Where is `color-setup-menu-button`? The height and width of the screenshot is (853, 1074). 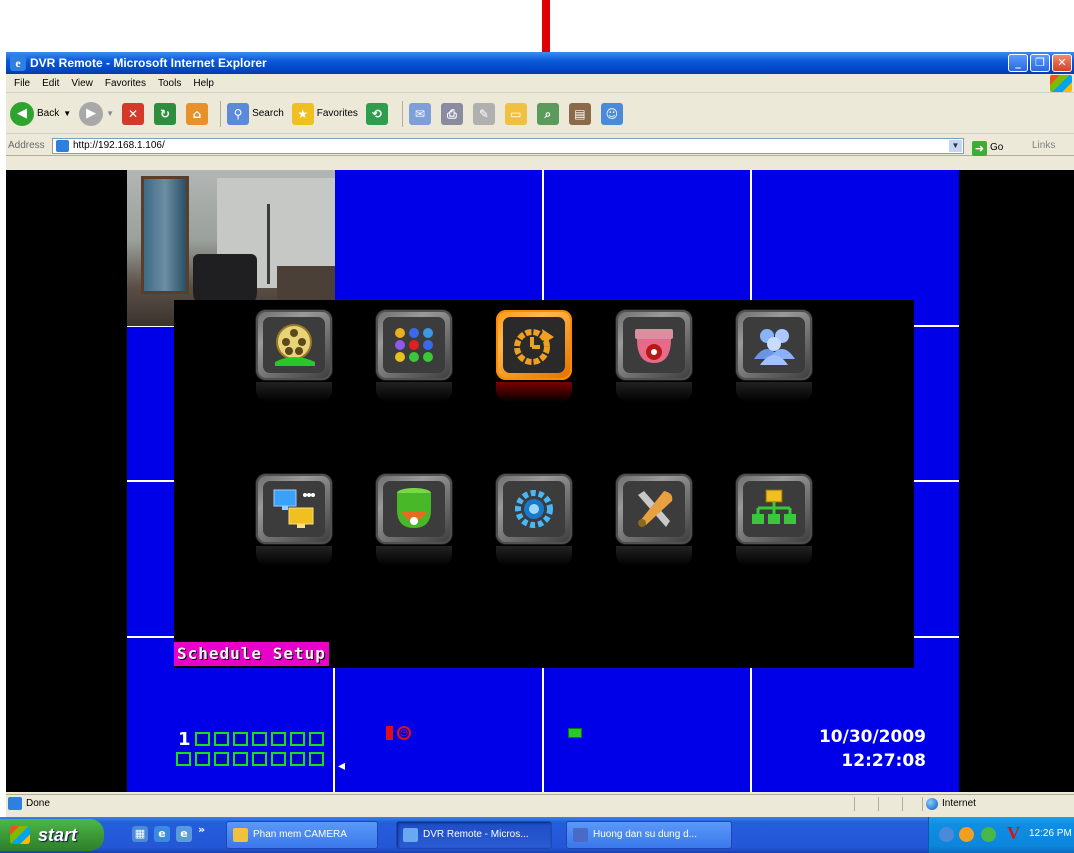
color-setup-menu-button is located at coordinates (414, 345).